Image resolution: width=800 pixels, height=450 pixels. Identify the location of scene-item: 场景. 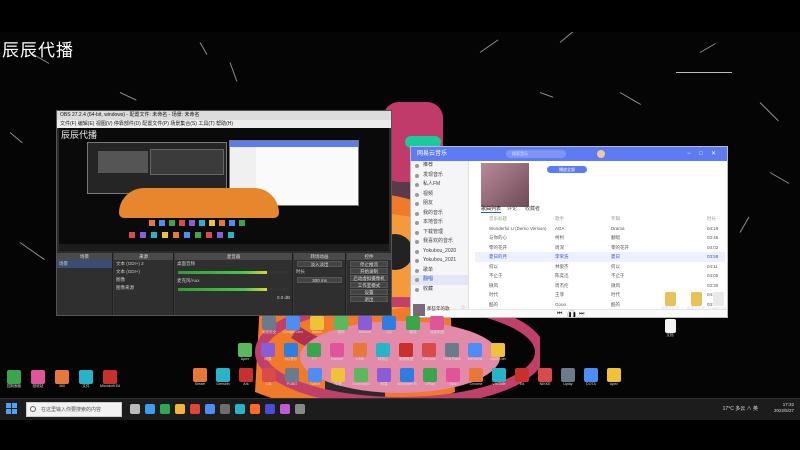
(84, 264).